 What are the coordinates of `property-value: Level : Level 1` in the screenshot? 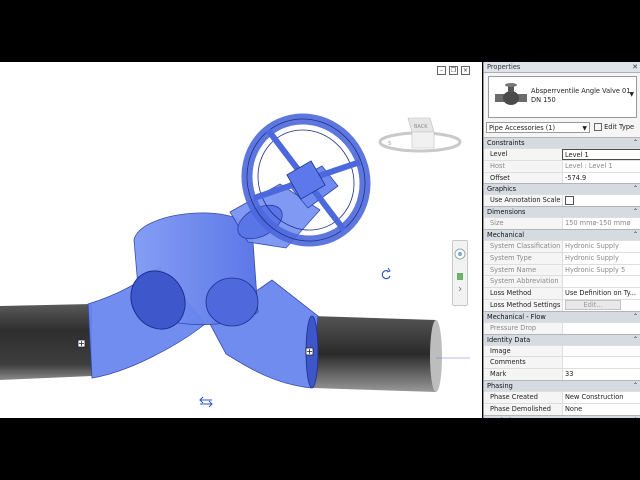 It's located at (601, 166).